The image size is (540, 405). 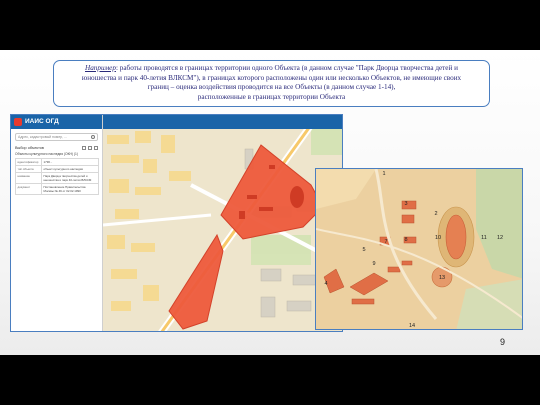 What do you see at coordinates (502, 342) in the screenshot?
I see `page-number: 9` at bounding box center [502, 342].